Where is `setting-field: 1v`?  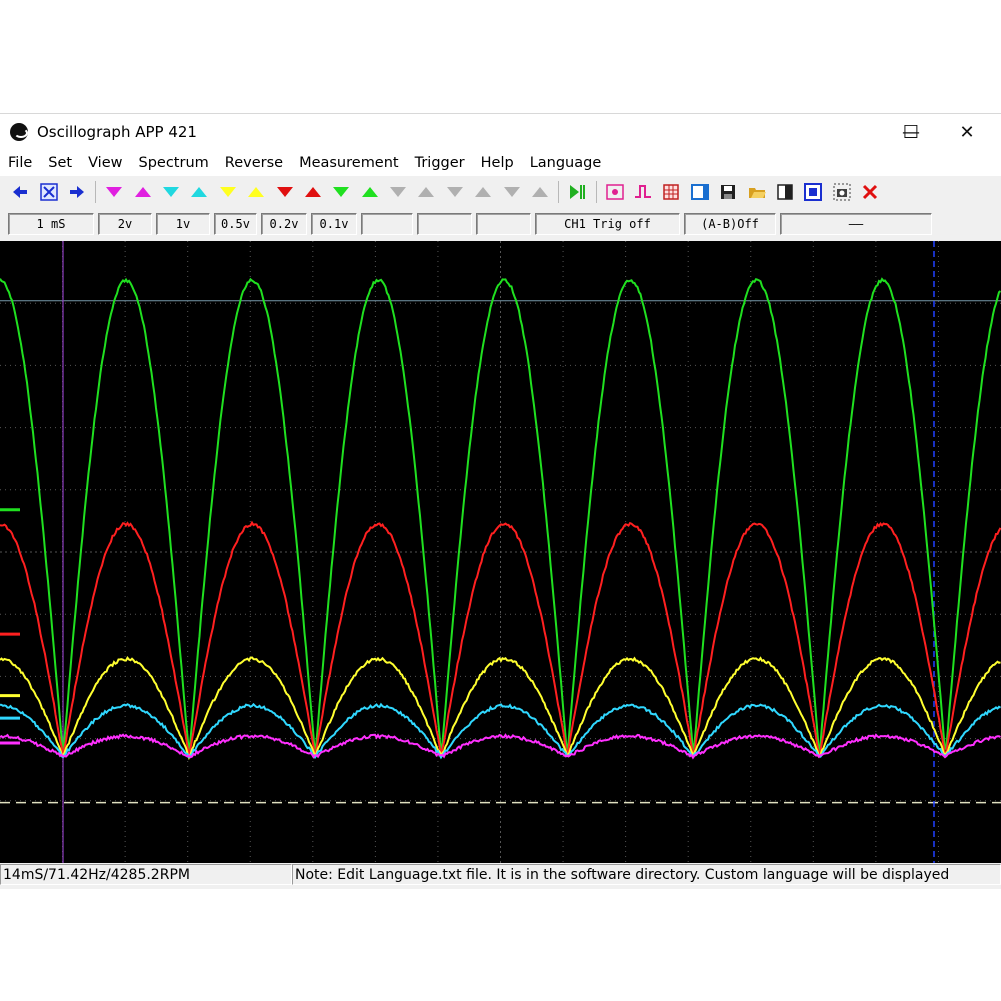
setting-field: 1v is located at coordinates (183, 224).